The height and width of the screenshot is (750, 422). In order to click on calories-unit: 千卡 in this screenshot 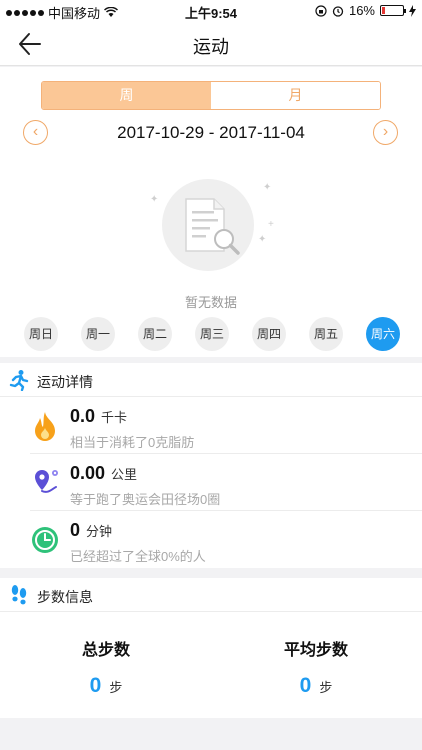, I will do `click(114, 417)`.